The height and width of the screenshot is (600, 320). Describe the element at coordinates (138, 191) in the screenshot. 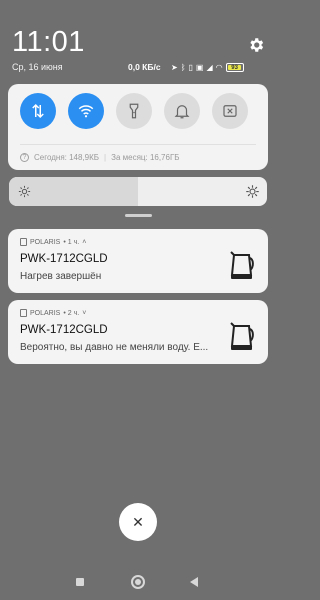

I see `brightness-slider` at that location.